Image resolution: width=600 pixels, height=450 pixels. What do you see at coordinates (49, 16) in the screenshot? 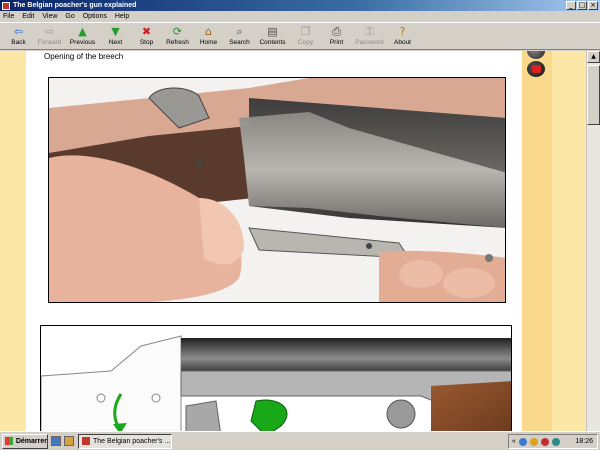
I see `menu-view: View` at bounding box center [49, 16].